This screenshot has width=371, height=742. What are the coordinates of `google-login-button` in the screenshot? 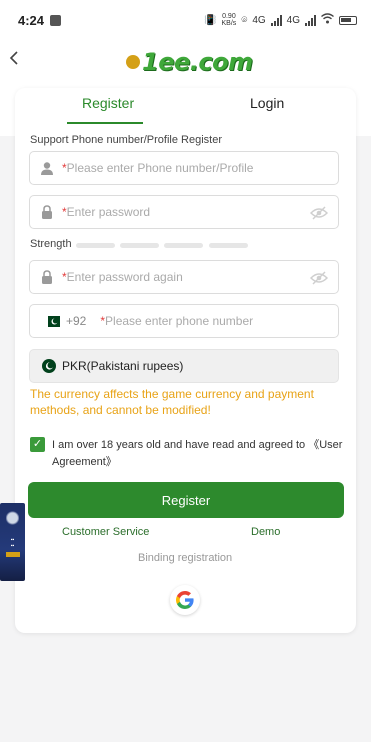 It's located at (185, 600).